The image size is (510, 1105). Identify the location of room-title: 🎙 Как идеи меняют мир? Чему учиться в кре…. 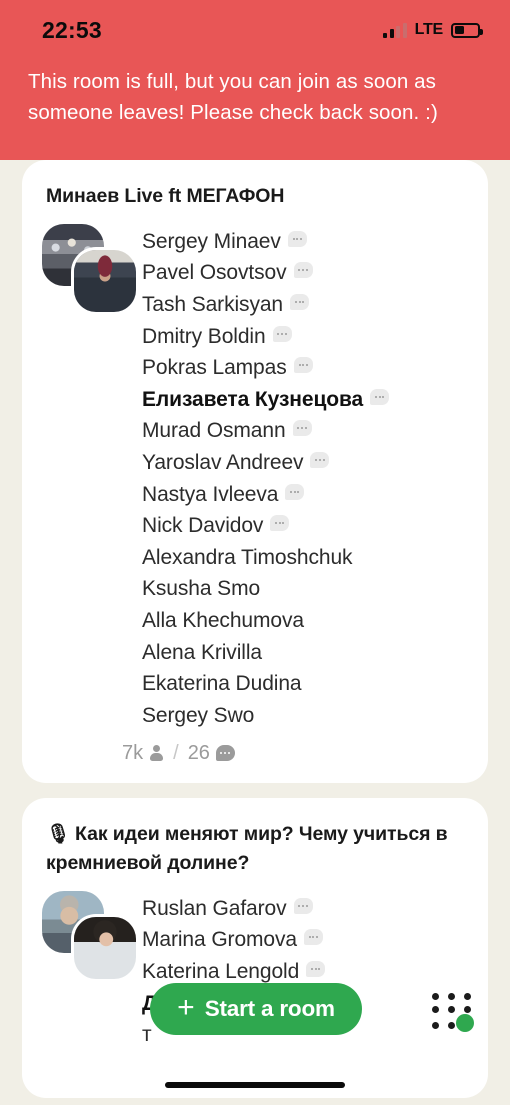
(255, 848).